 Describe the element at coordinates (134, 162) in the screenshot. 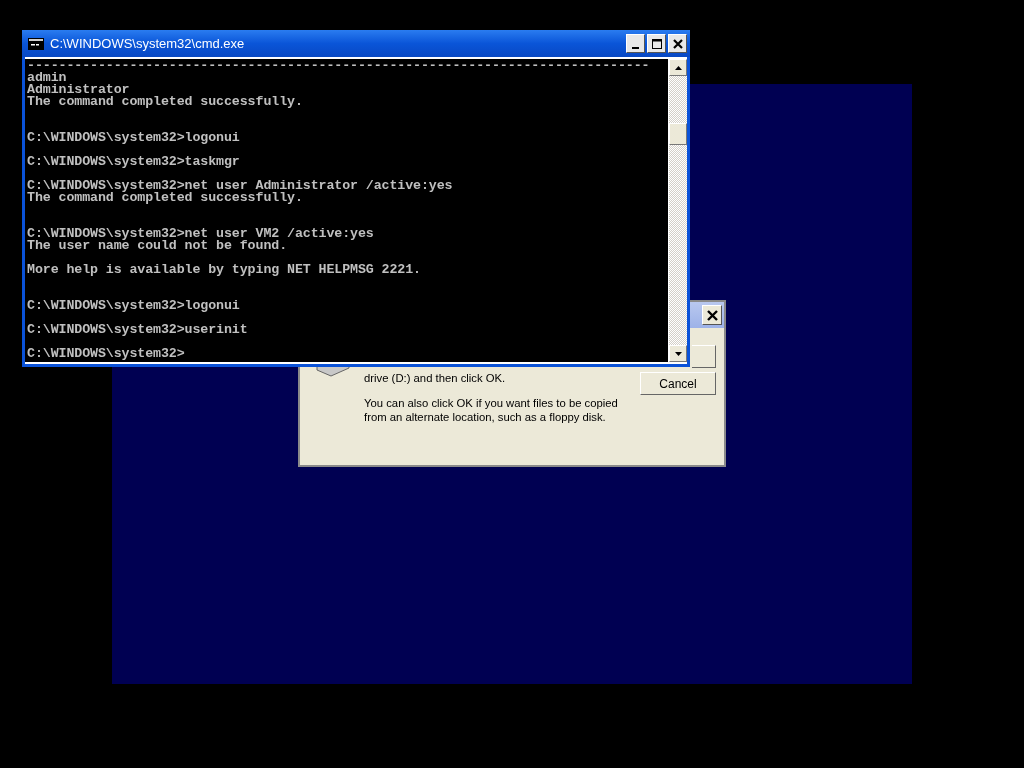

I see `console-line: C:\WINDOWS\system32>taskmgr` at that location.